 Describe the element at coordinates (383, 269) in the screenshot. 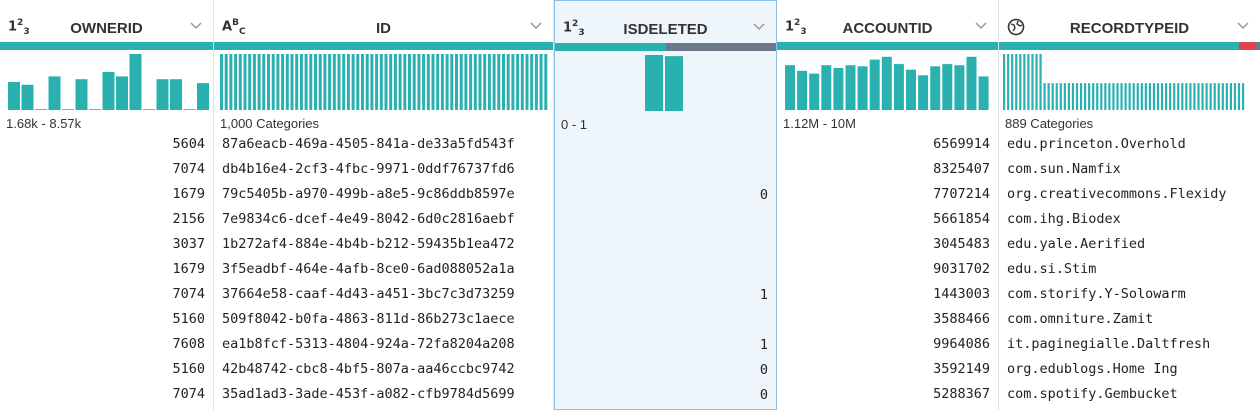

I see `cell-id: 3f5eadbf-464e-4afb-8ce0-6ad088052a1a` at that location.